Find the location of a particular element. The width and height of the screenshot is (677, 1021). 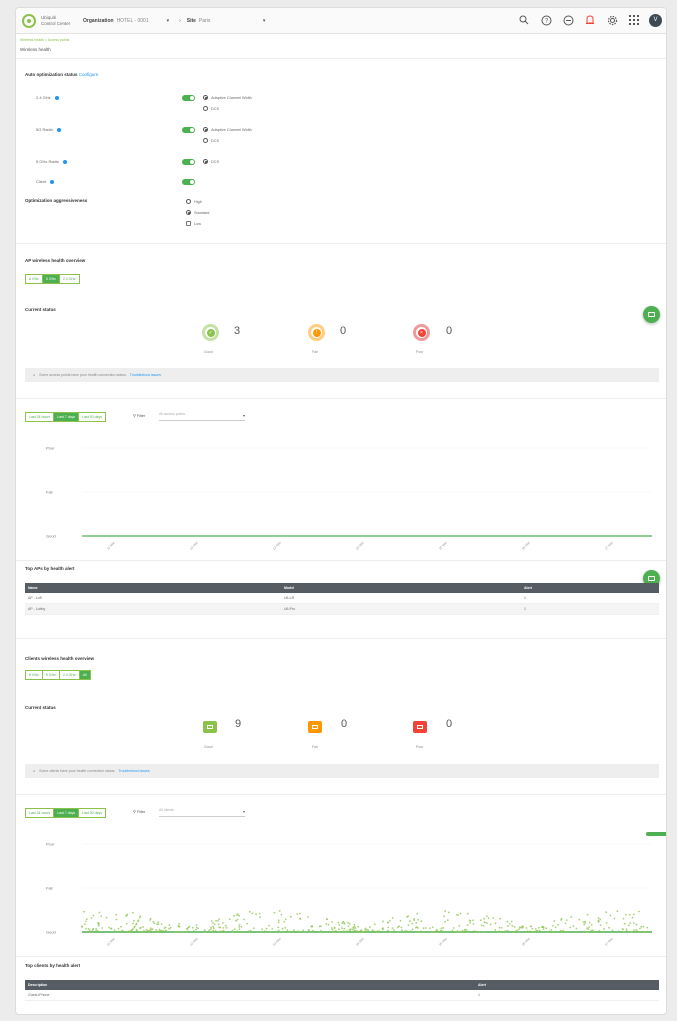

table-header: Description Alert is located at coordinates (342, 985).